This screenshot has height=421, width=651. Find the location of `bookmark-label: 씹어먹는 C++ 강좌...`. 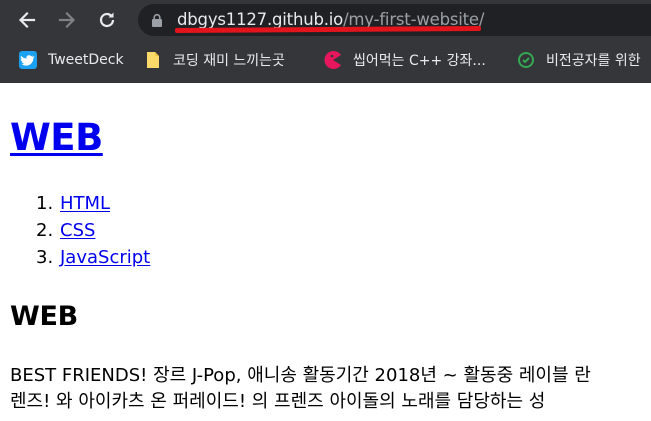

bookmark-label: 씹어먹는 C++ 강좌... is located at coordinates (419, 61).